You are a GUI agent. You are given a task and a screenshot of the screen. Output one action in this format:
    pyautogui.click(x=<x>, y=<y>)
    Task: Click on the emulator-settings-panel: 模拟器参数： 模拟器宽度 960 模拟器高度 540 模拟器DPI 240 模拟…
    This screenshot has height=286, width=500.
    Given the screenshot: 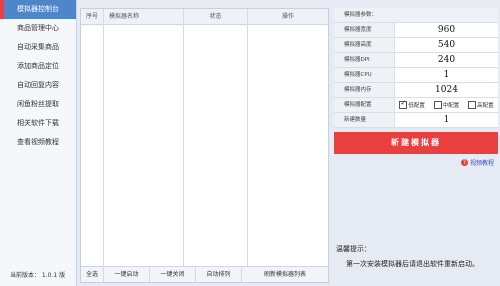 What is the action you would take?
    pyautogui.click(x=416, y=68)
    